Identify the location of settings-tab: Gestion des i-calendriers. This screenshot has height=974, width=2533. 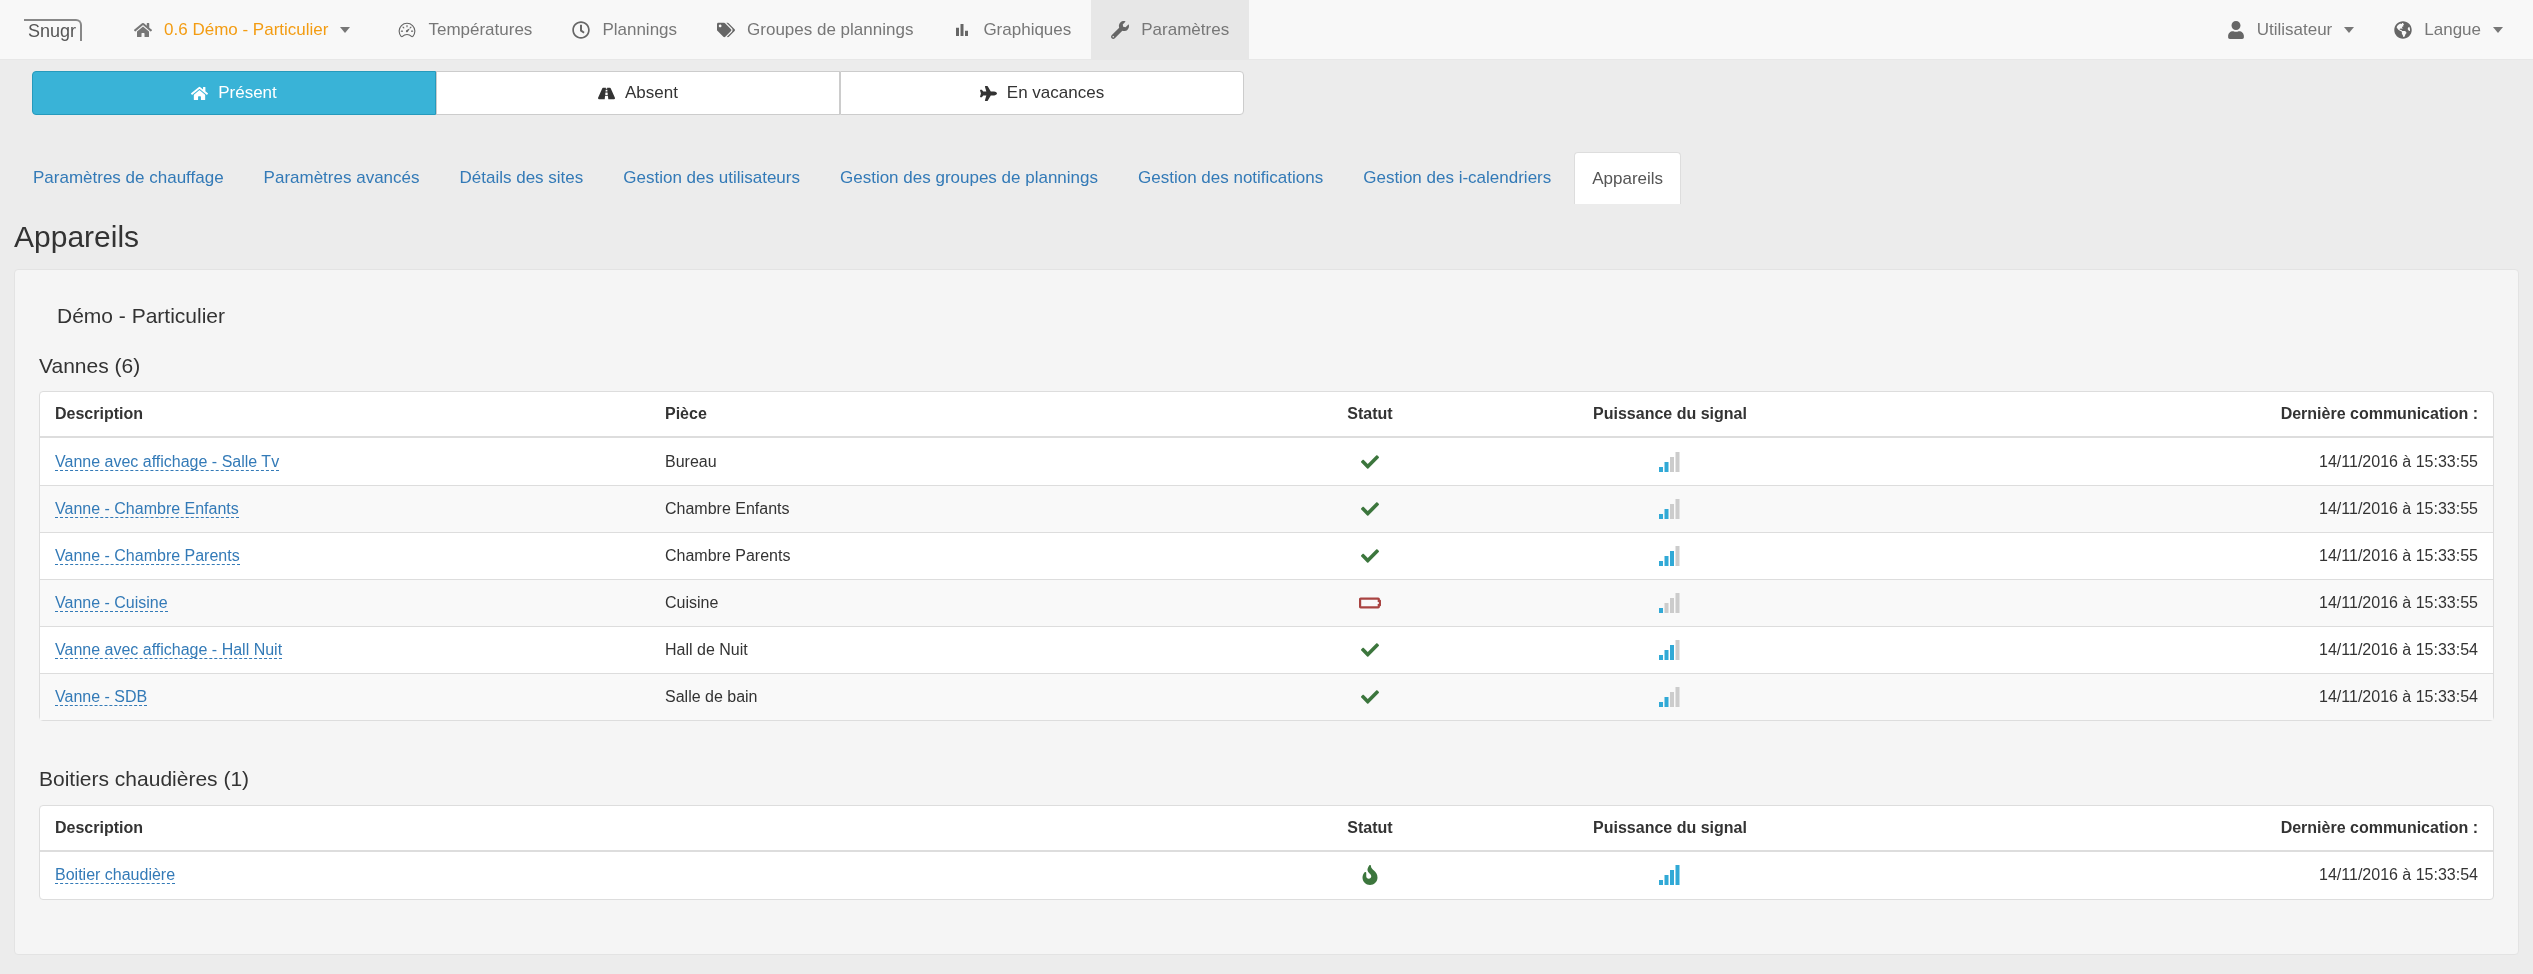
(1457, 178).